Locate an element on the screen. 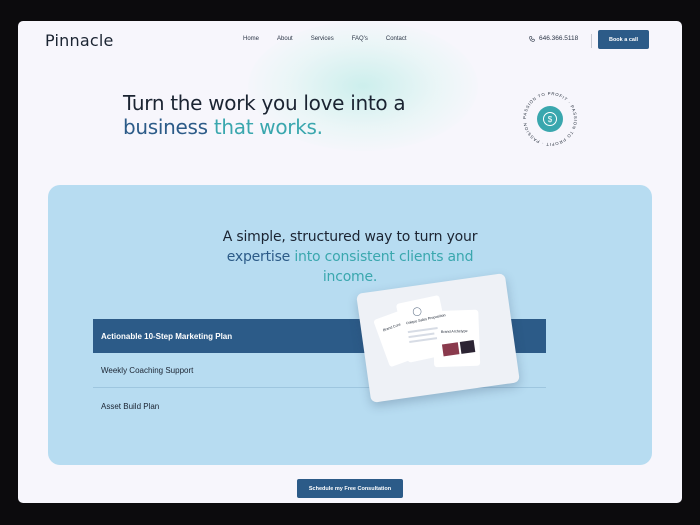 The width and height of the screenshot is (700, 525). nav-item-services: Services is located at coordinates (322, 39).